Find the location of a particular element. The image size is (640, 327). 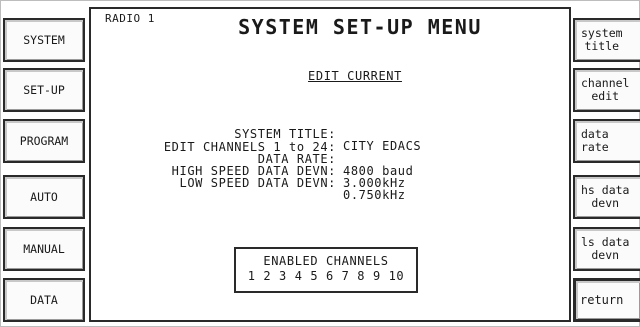

enabled-channels-box: ENABLED CHANNELS 1 2 3 4 5 6 7 8 9 10 is located at coordinates (326, 270).